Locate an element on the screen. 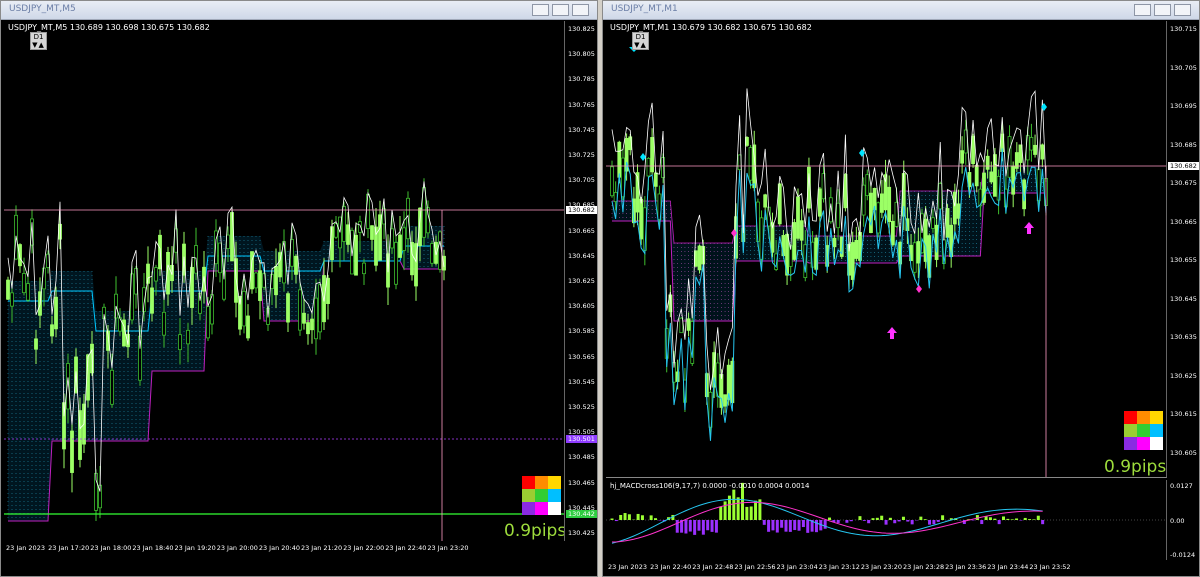  left-timeframe-badge: D1 ▼▲ is located at coordinates (38, 41).